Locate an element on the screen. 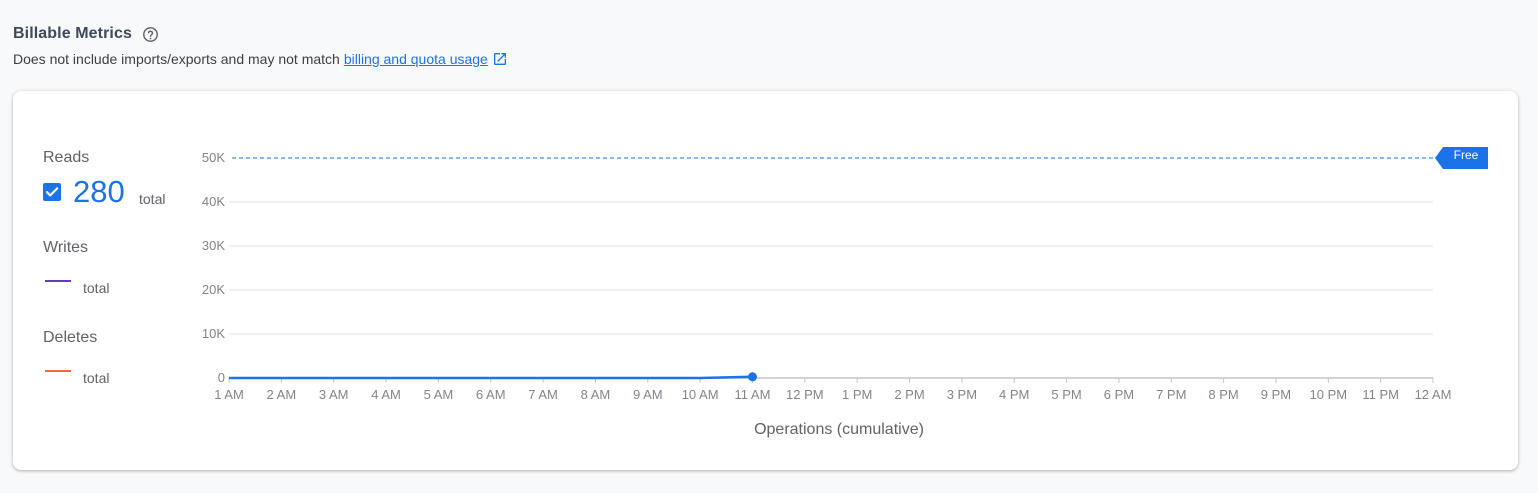 The image size is (1538, 493). x-tick-label: 11 AM is located at coordinates (753, 394).